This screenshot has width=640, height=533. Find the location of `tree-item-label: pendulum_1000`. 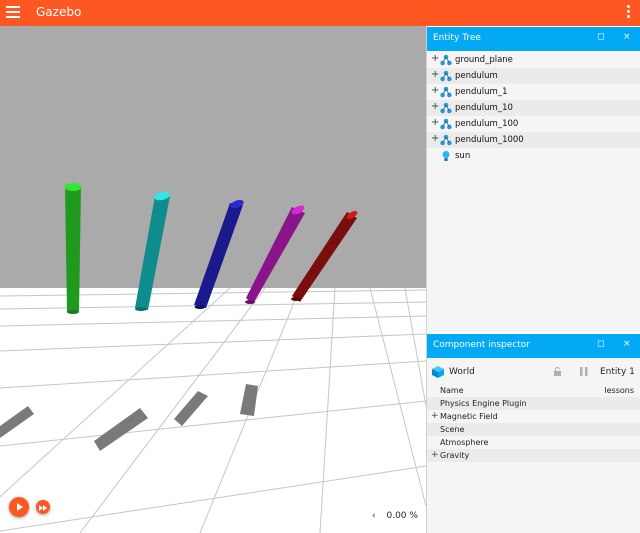

tree-item-label: pendulum_1000 is located at coordinates (489, 140).